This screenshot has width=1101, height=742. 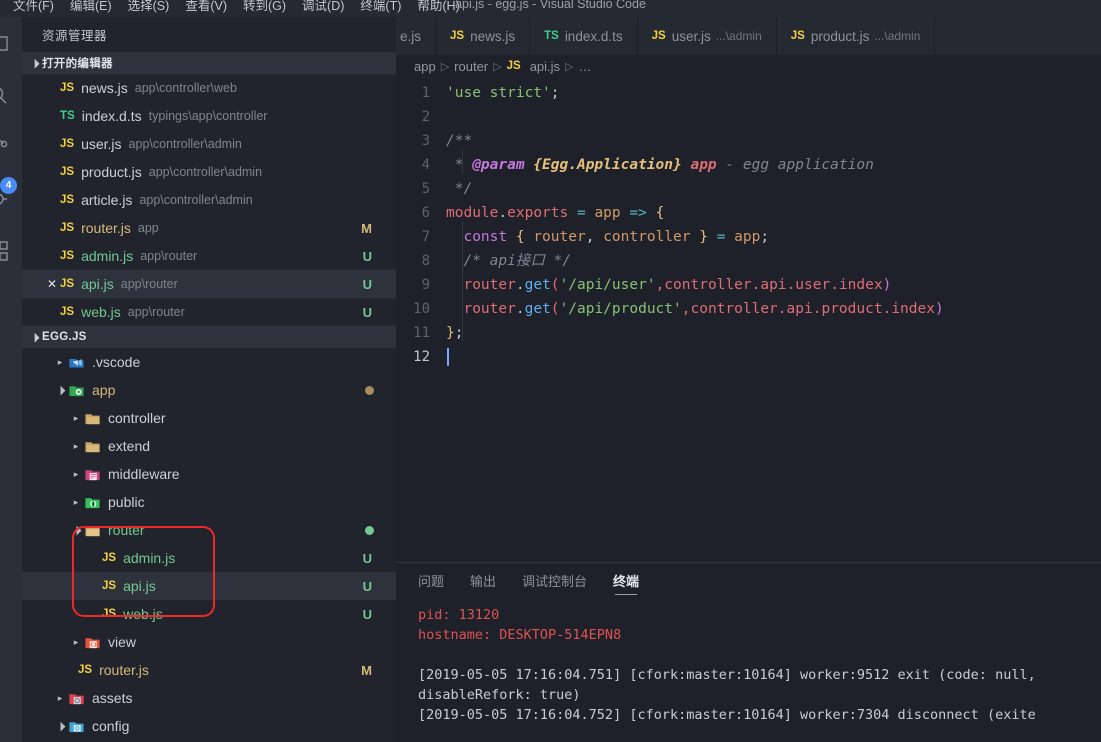 I want to click on tree-item-router-js: JS router.js M, so click(x=209, y=670).